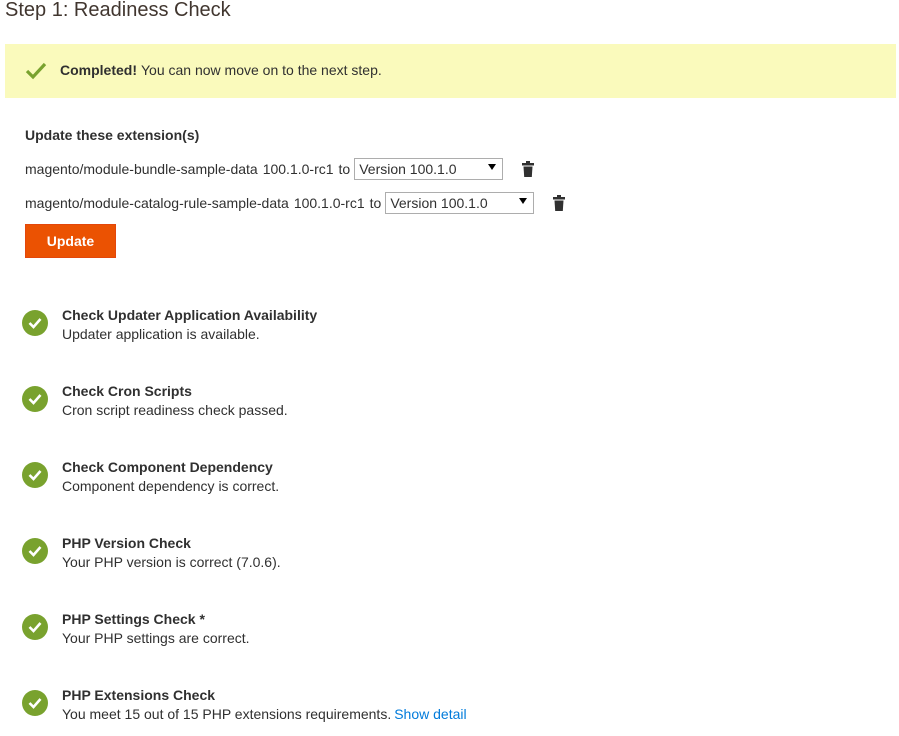 The height and width of the screenshot is (736, 899). Describe the element at coordinates (430, 714) in the screenshot. I see `show-detail-link: Show detail` at that location.